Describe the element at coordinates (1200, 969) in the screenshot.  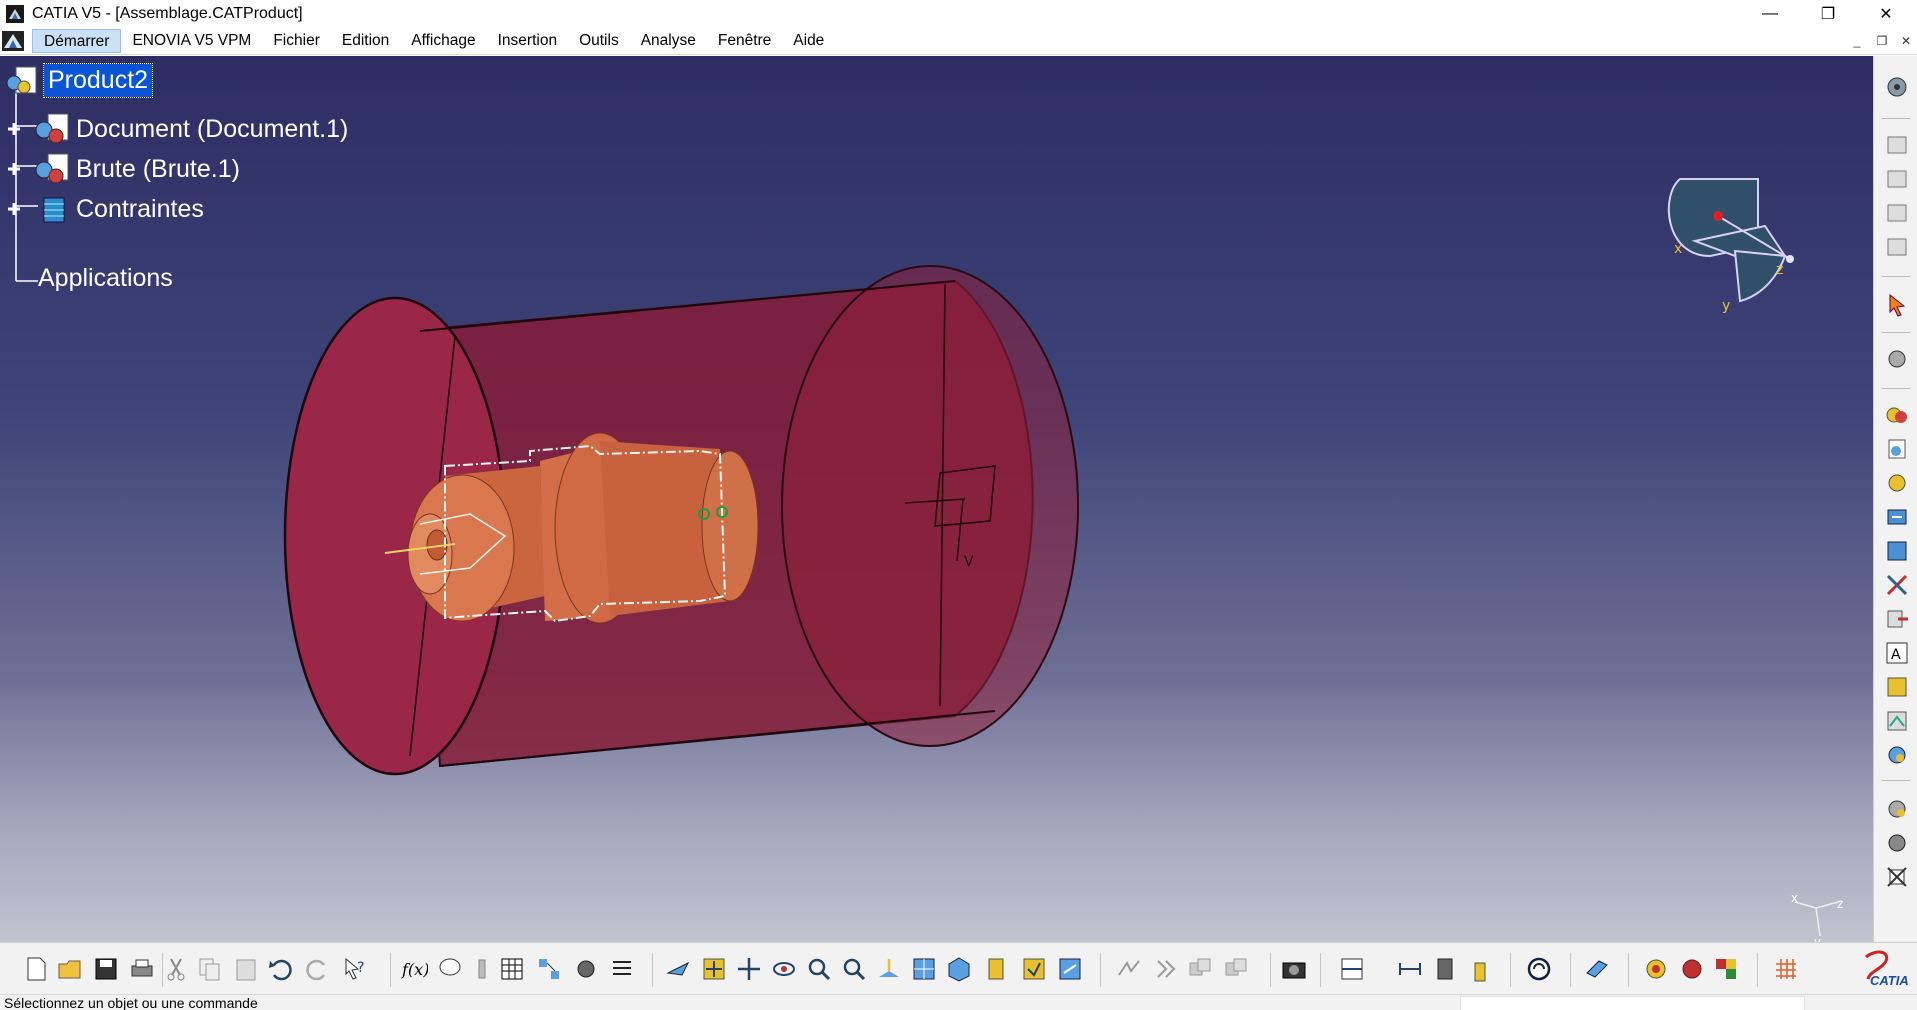
I see `constraint-1-icon` at that location.